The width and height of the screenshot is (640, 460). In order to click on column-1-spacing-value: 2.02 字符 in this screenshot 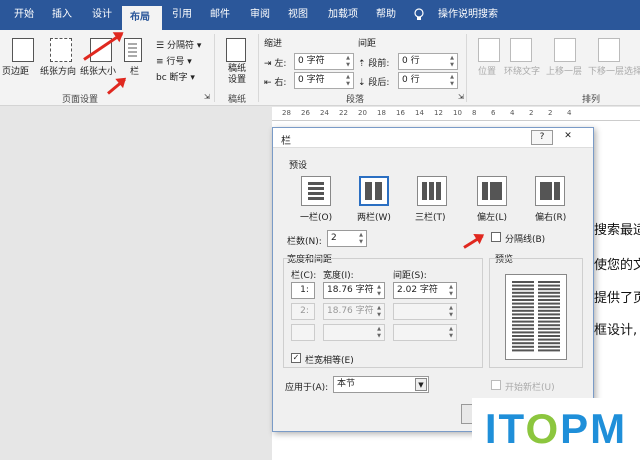, I will do `click(417, 290)`.